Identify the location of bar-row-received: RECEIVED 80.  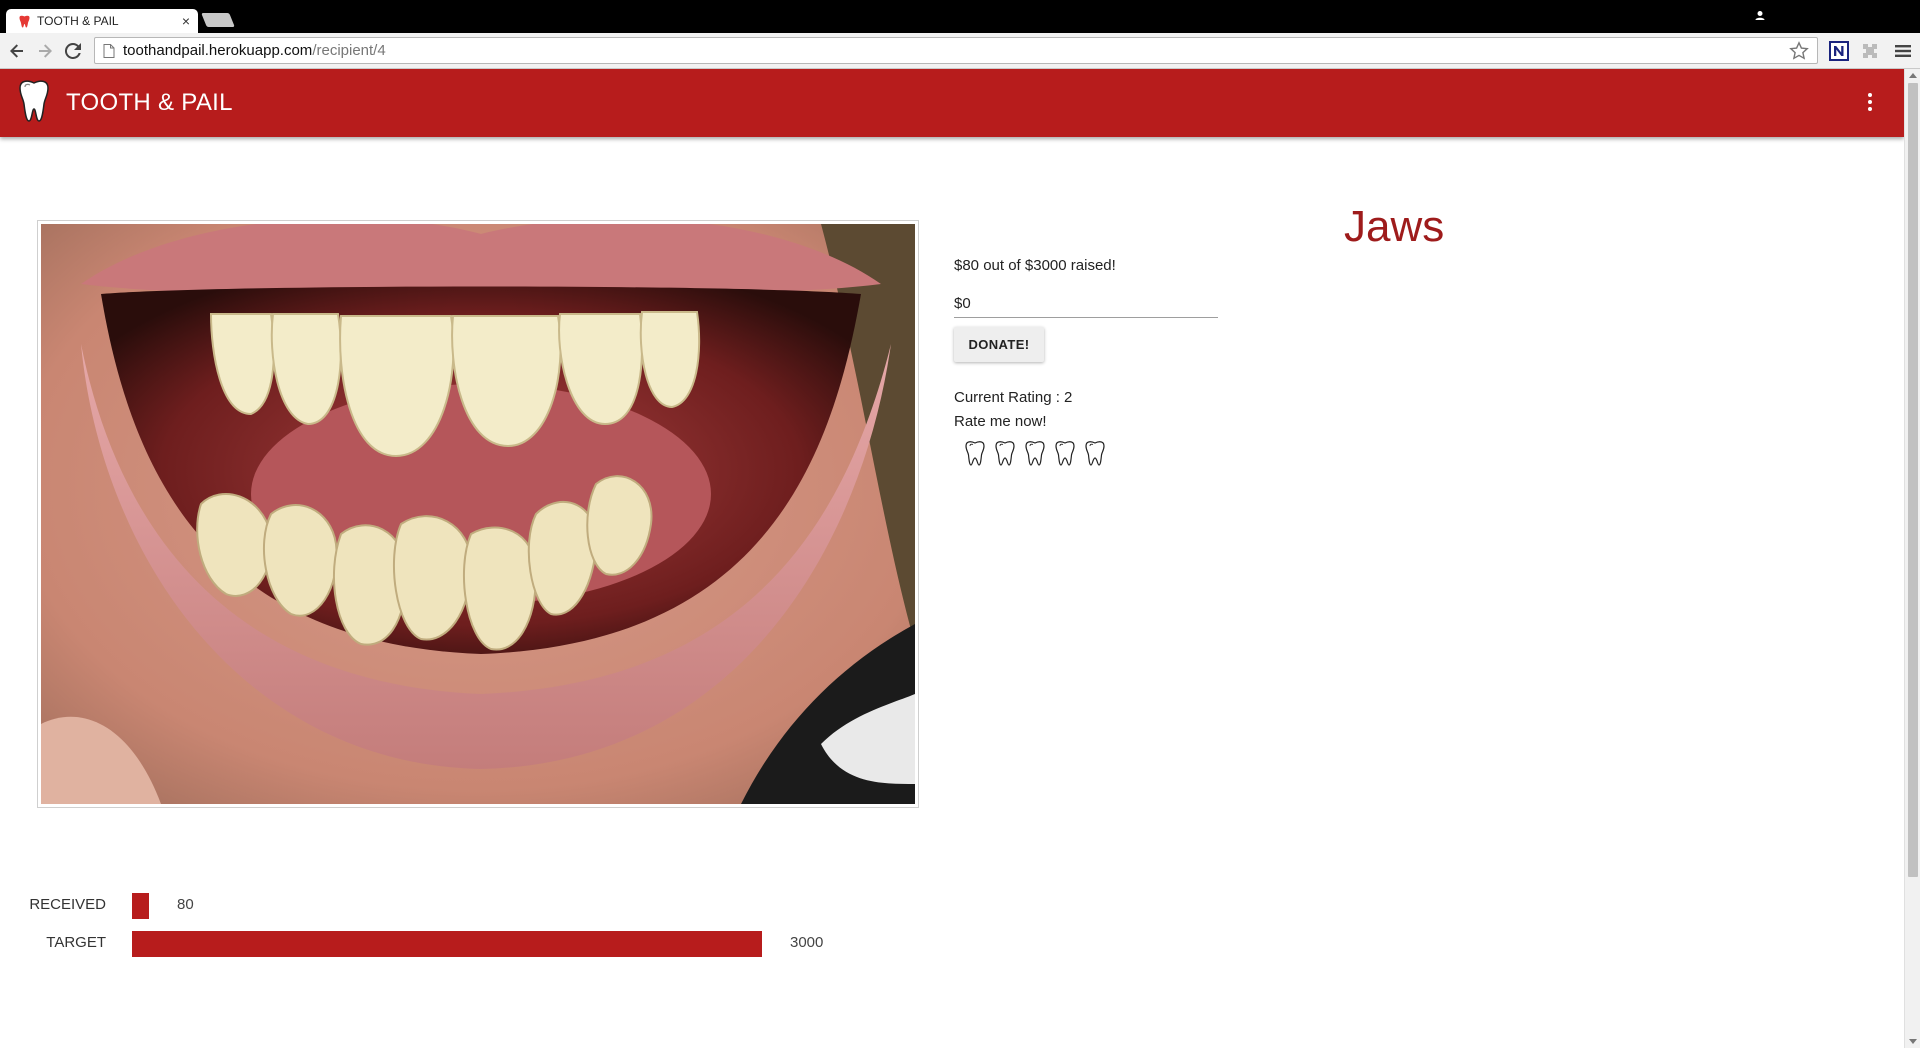
(450, 906).